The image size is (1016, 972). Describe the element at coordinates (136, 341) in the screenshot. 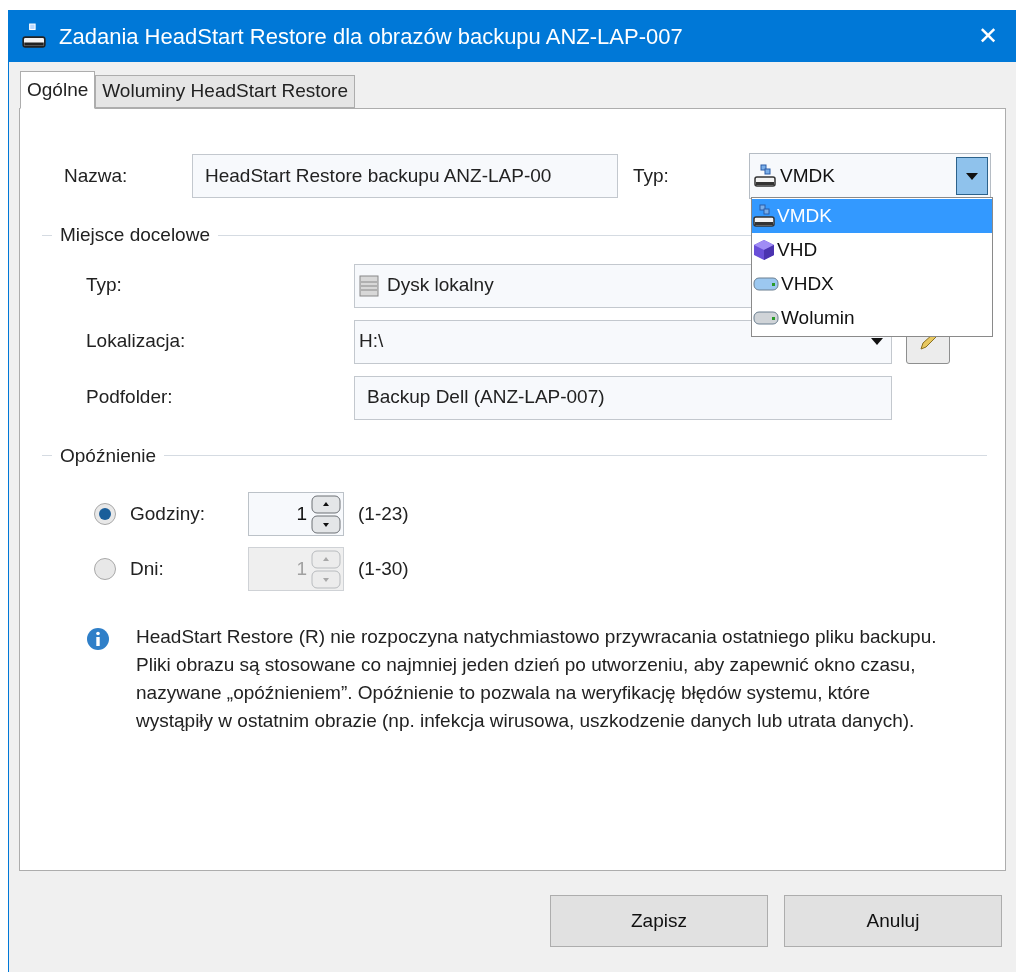

I see `field-label: Lokalizacja:` at that location.